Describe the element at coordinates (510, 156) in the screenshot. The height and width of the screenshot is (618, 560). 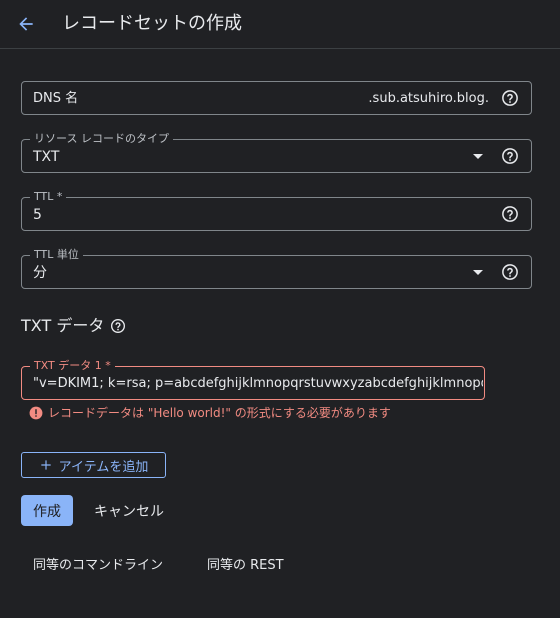
I see `record-type-help-icon` at that location.